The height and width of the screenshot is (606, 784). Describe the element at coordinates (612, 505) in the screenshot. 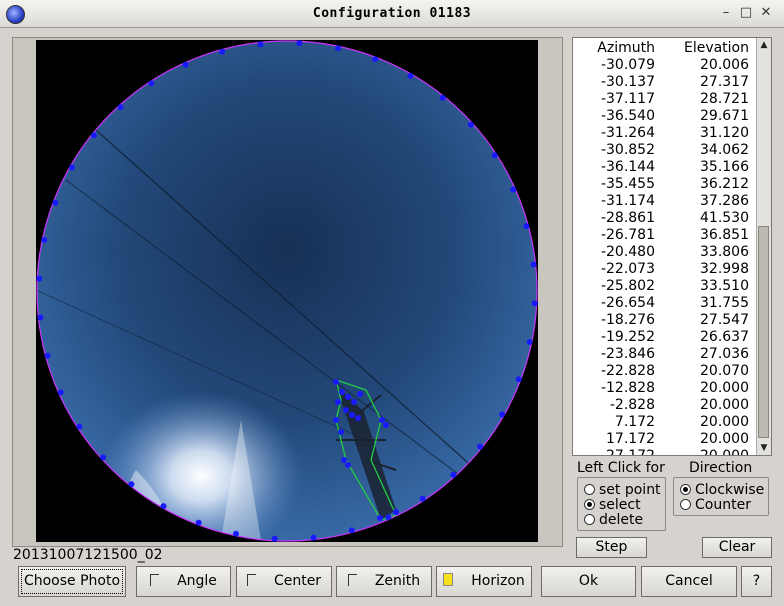

I see `radio-select: select` at that location.